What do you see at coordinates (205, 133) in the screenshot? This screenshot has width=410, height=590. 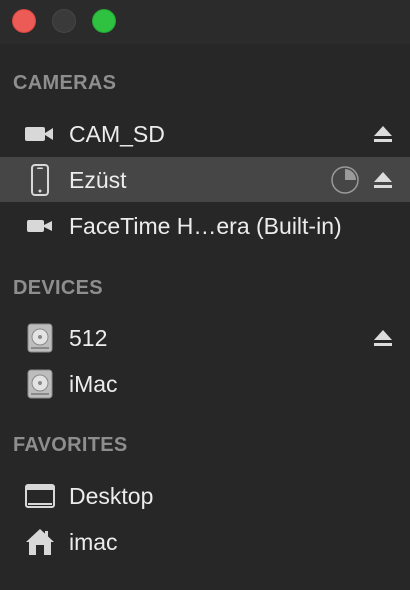 I see `sidebar-item-cam-sd: CAM_SD` at bounding box center [205, 133].